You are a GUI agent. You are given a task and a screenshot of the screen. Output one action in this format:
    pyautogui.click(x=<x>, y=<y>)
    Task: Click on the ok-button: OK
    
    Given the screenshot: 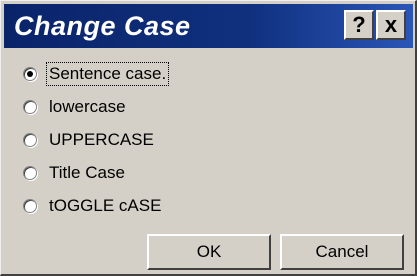 What is the action you would take?
    pyautogui.click(x=209, y=252)
    